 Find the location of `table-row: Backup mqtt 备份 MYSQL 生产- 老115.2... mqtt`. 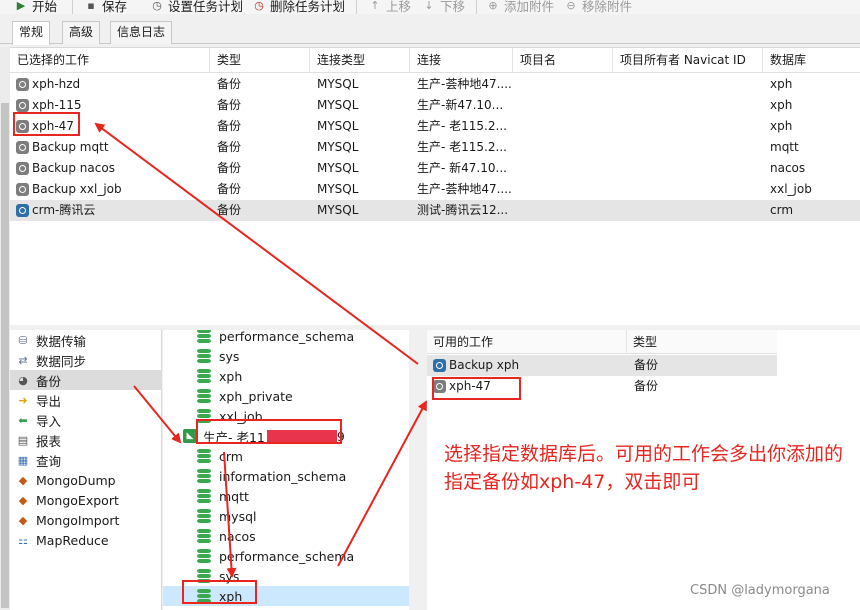

table-row: Backup mqtt 备份 MYSQL 生产- 老115.2... mqtt is located at coordinates (435, 147).